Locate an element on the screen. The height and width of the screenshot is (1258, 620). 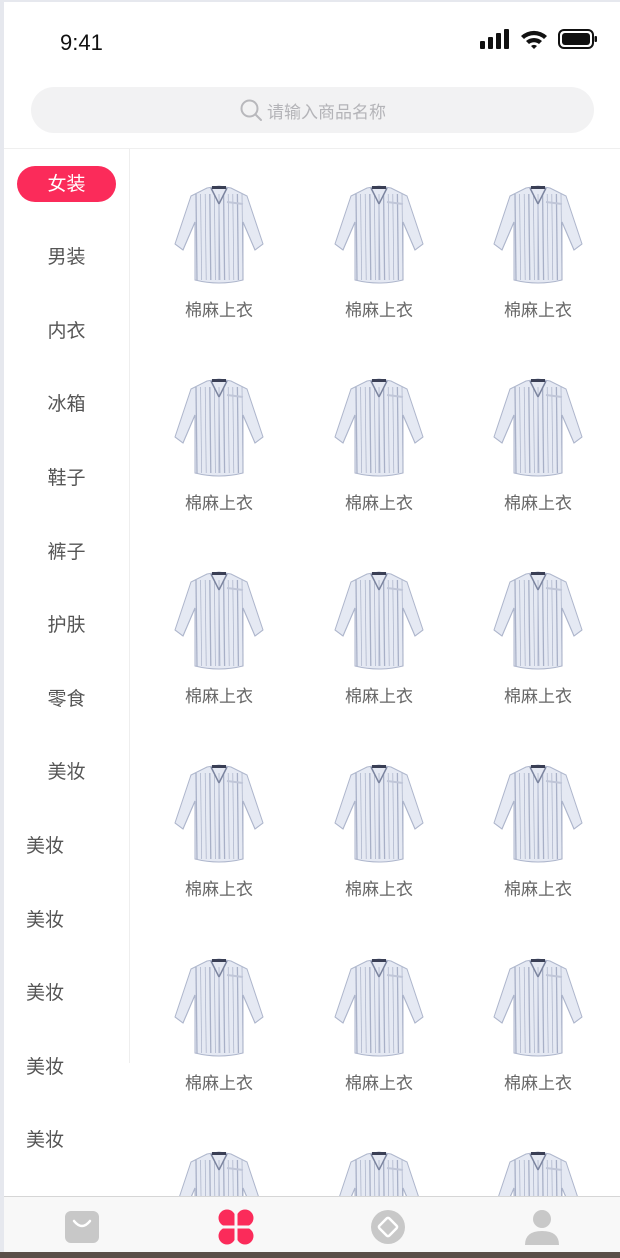
tab-shop is located at coordinates (82, 1227).